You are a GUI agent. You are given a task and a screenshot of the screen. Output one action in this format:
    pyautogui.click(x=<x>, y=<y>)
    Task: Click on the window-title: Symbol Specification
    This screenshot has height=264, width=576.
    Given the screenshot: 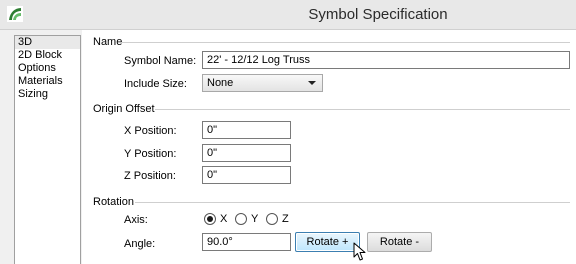 What is the action you would take?
    pyautogui.click(x=378, y=14)
    